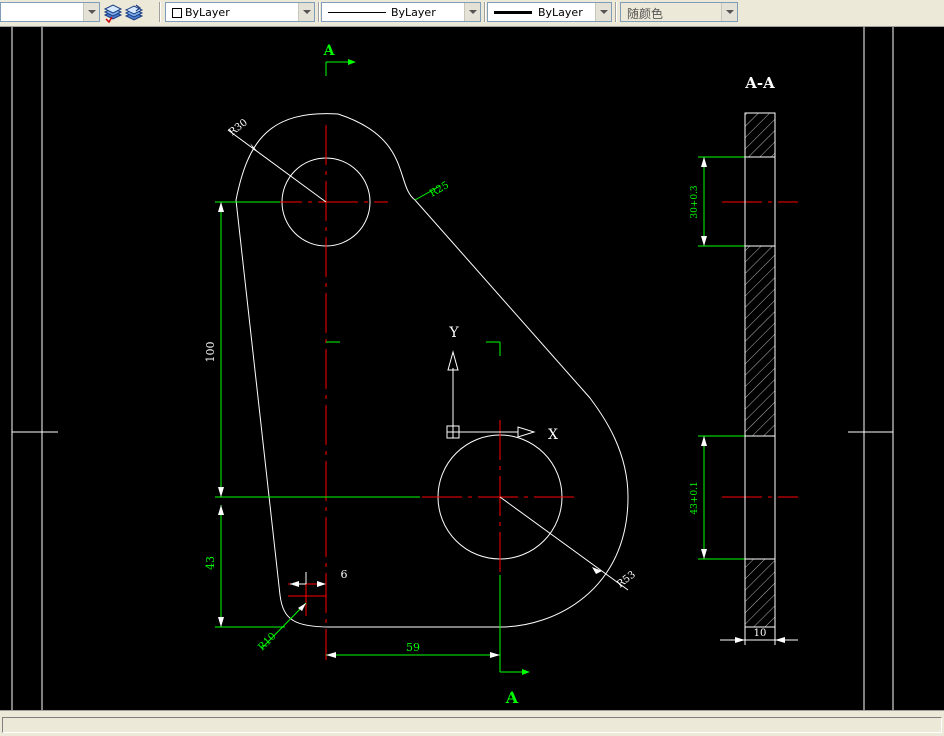  I want to click on command-line, so click(472, 725).